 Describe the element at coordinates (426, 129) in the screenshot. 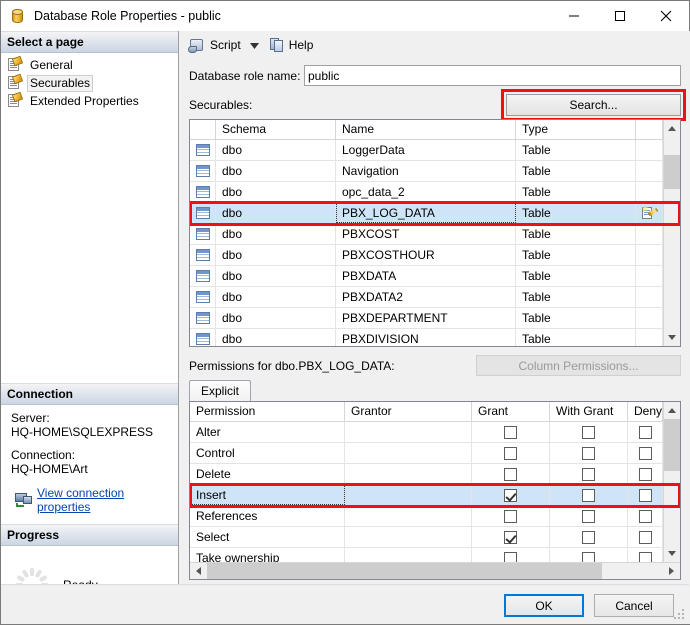

I see `column-header-name: Name` at that location.